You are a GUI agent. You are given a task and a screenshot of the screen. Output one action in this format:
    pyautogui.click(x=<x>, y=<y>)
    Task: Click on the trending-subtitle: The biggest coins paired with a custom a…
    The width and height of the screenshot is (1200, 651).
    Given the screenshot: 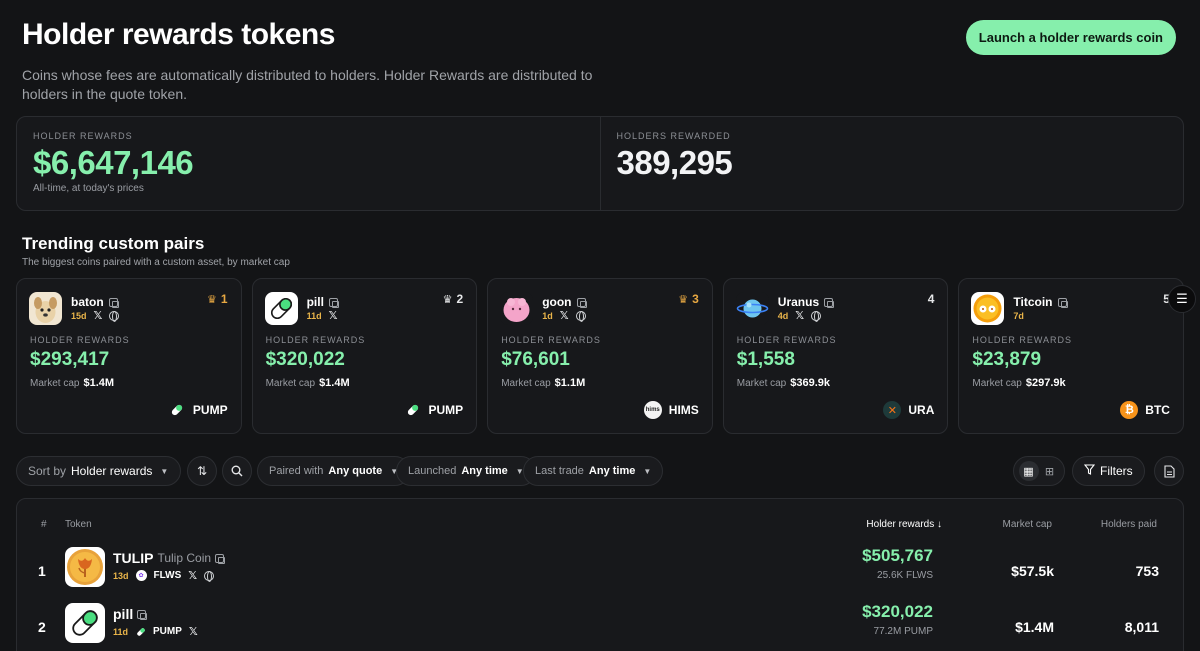 What is the action you would take?
    pyautogui.click(x=156, y=262)
    